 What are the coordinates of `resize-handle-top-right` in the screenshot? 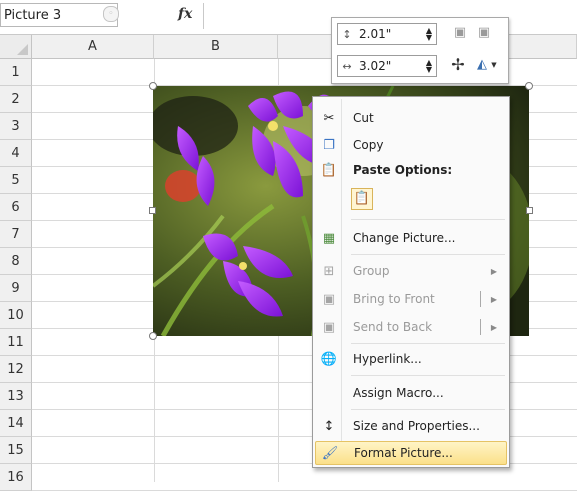 It's located at (529, 86).